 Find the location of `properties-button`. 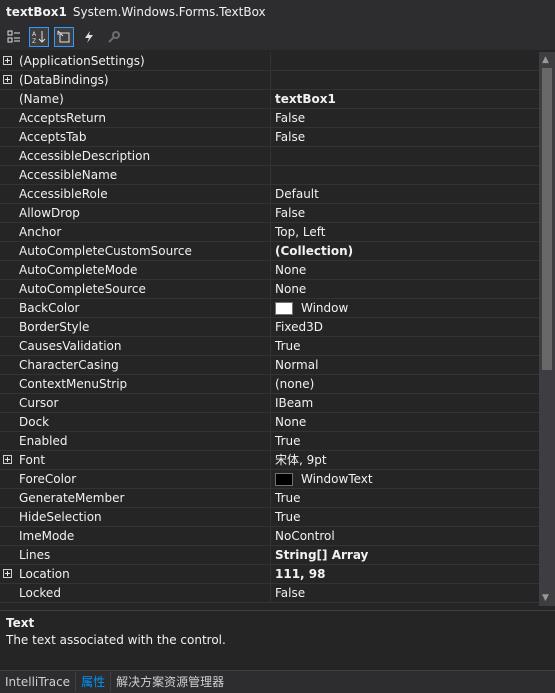

properties-button is located at coordinates (64, 37).